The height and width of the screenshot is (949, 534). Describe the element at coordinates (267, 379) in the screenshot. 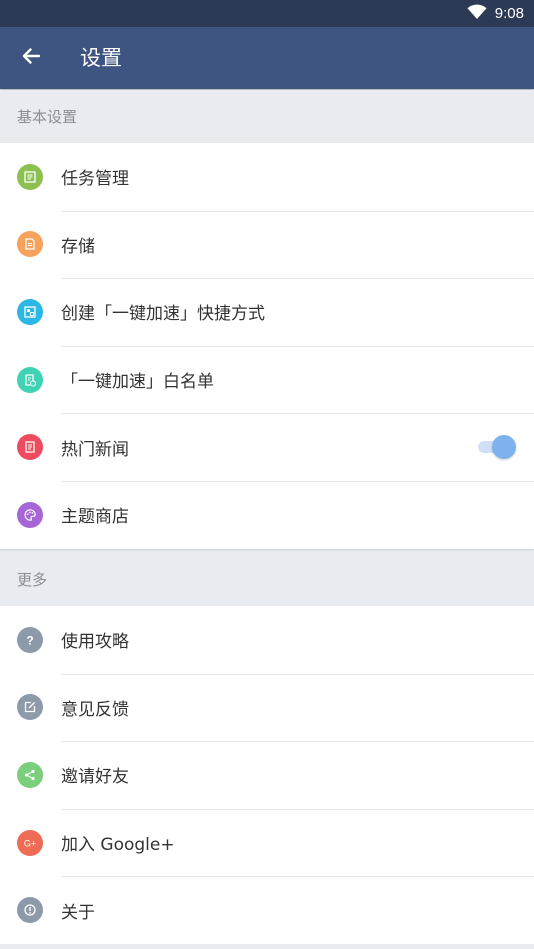

I see `row-whitelist: 「一键加速」白名单` at that location.